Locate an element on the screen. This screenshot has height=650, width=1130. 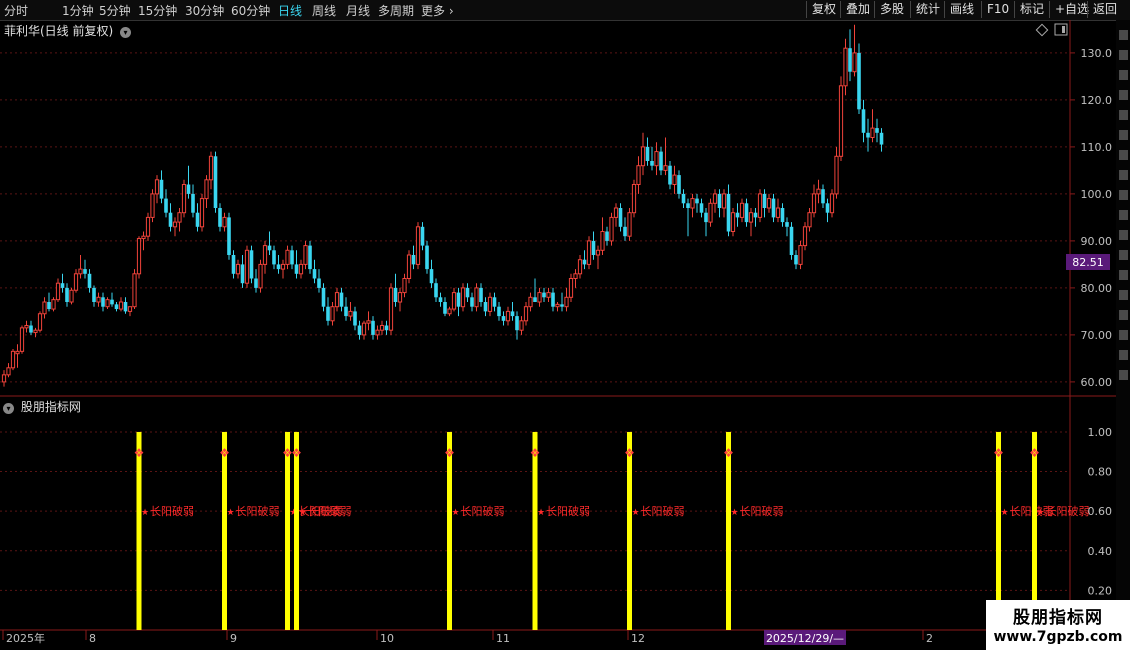
toolbar-button-1: 叠加 is located at coordinates (857, 9).